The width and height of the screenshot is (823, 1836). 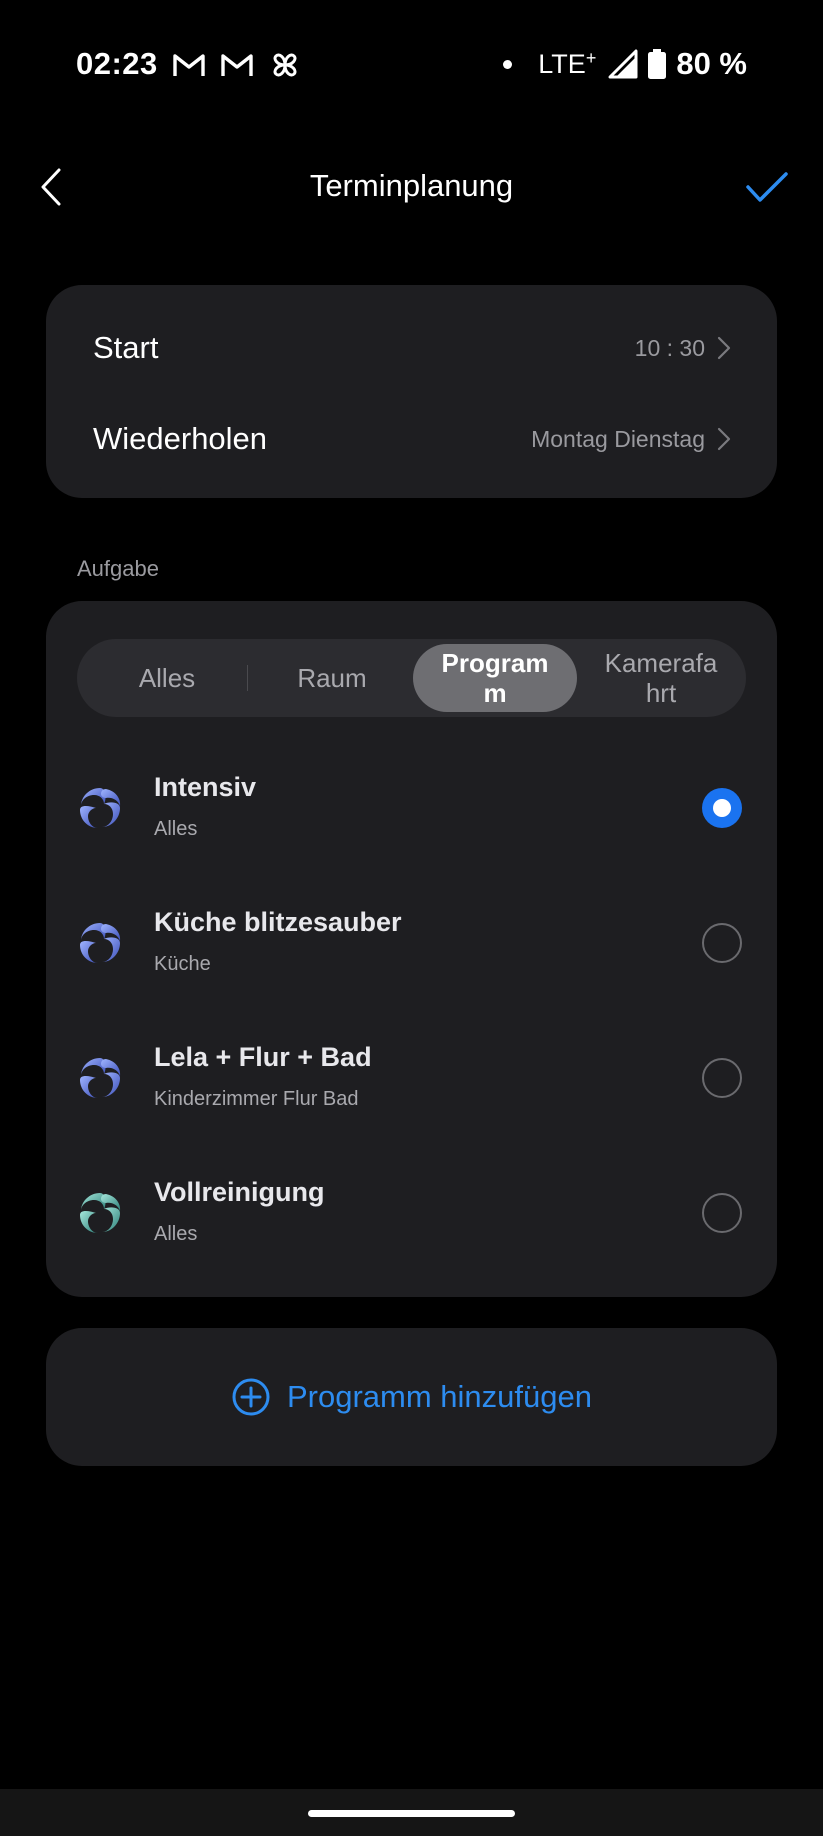 I want to click on status-time: 02:23, so click(x=117, y=63).